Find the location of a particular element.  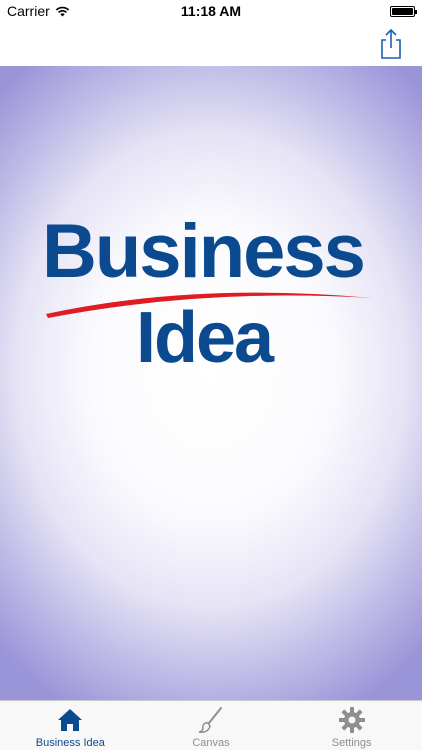

tab-business-idea: Business Idea is located at coordinates (70, 725).